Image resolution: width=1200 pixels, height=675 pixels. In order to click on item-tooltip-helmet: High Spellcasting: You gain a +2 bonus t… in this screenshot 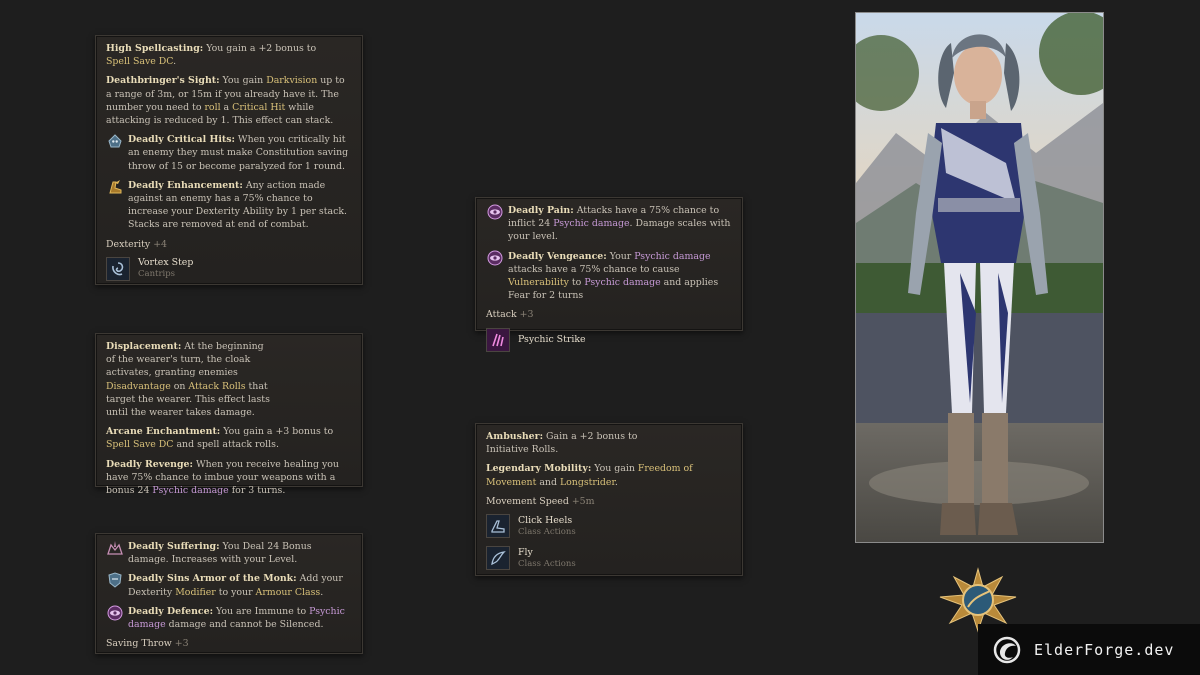, I will do `click(229, 160)`.